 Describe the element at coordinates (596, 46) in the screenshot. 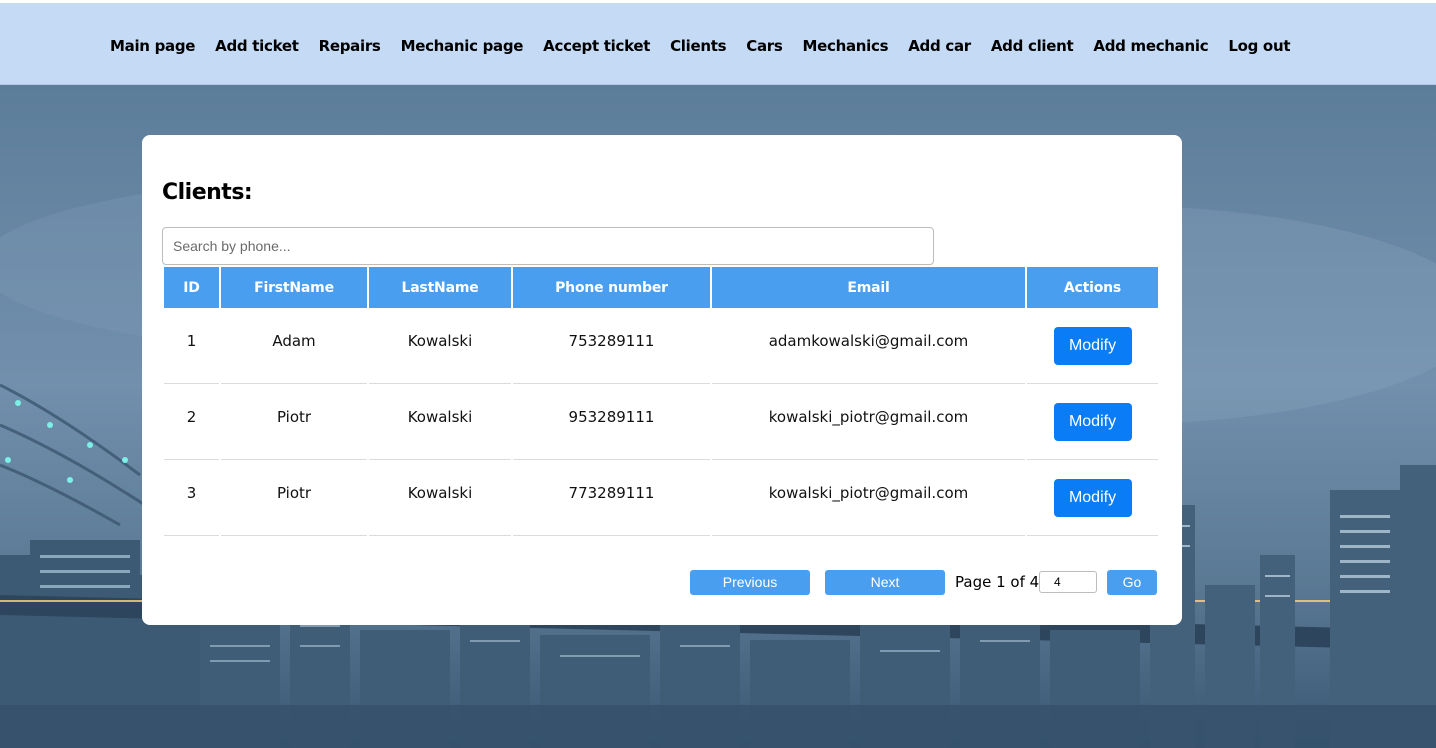

I see `nav-accept-ticket: Accept ticket` at that location.